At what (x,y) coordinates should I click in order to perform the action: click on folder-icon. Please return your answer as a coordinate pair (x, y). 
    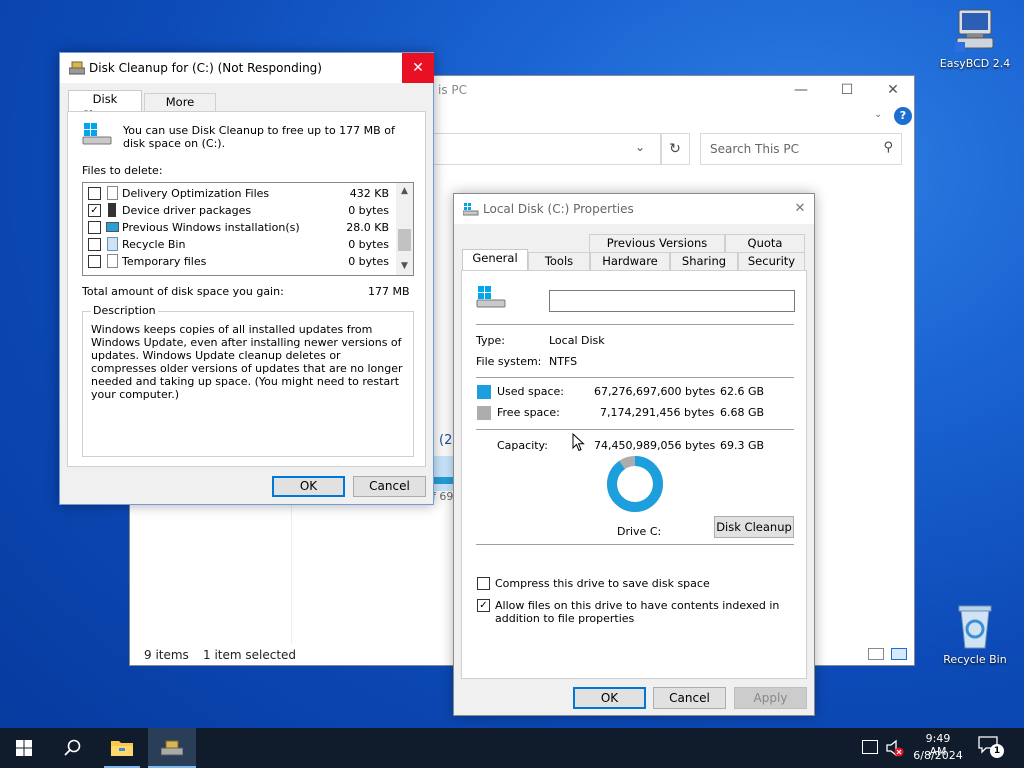
    Looking at the image, I should click on (122, 748).